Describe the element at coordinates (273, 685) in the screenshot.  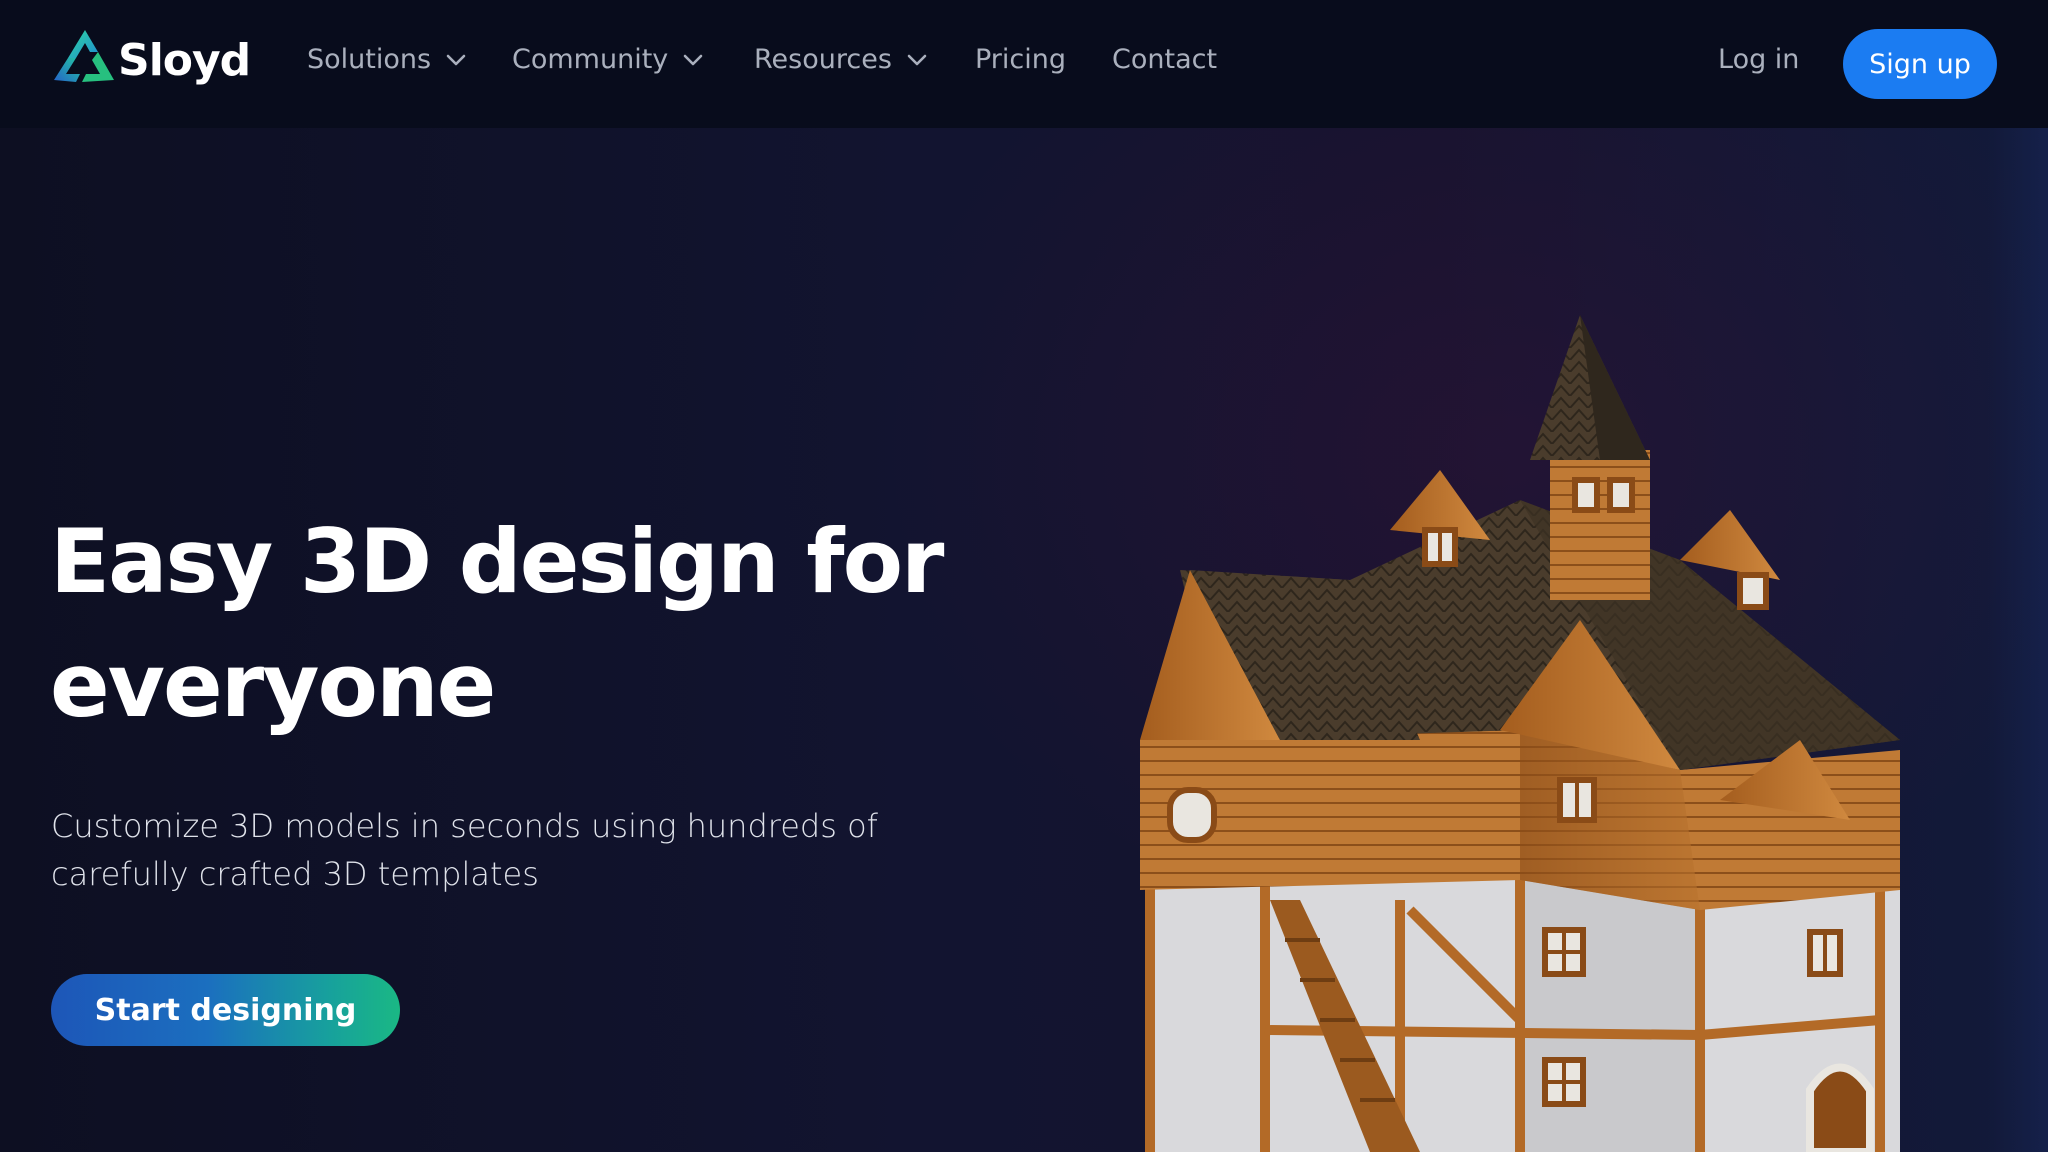
I see `hero-title-line2: everyone` at that location.